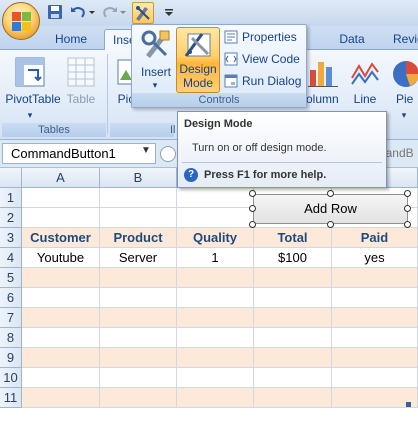 This screenshot has height=429, width=418. I want to click on pie-button: Pie, so click(407, 99).